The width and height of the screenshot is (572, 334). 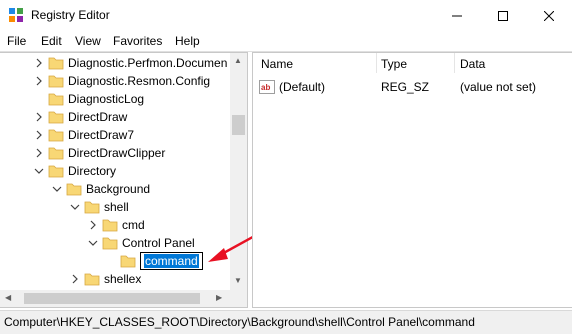 What do you see at coordinates (88, 41) in the screenshot?
I see `menu-view: View` at bounding box center [88, 41].